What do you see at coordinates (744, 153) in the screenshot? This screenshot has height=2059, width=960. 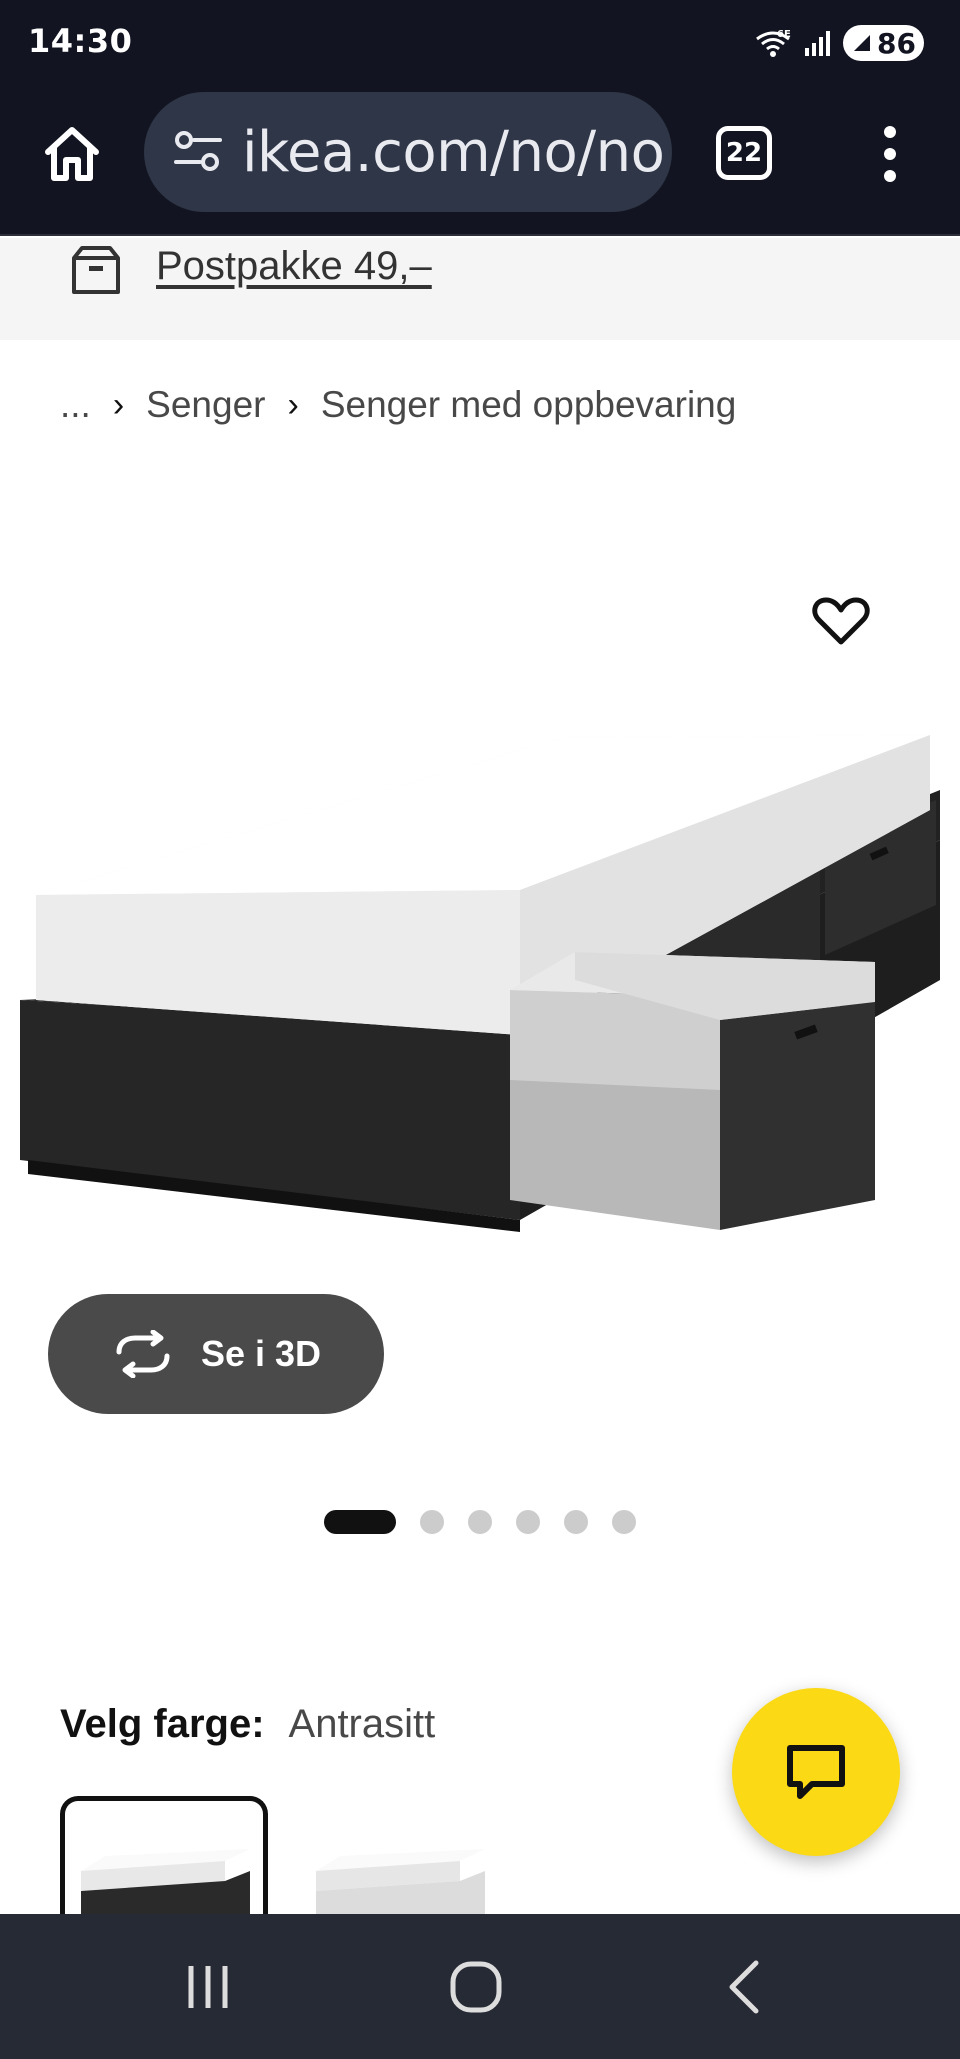 I see `tab-switcher-button: 22` at bounding box center [744, 153].